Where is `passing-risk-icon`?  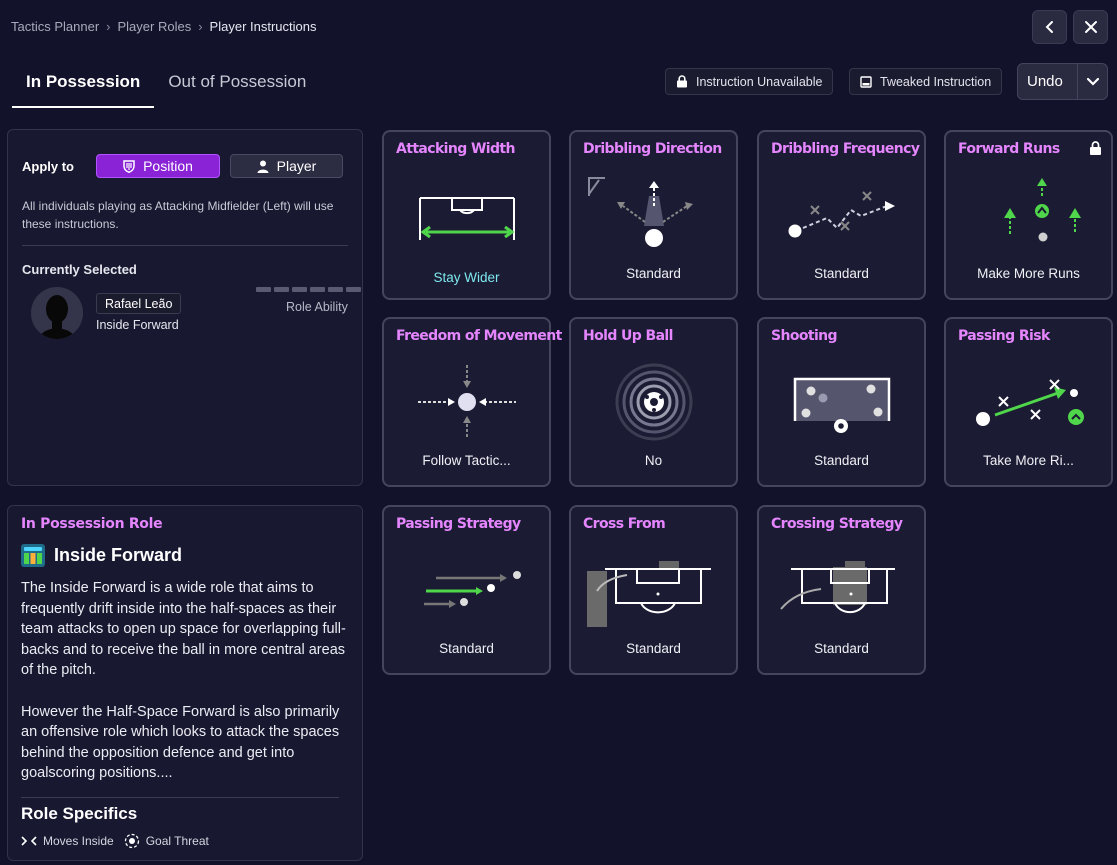
passing-risk-icon is located at coordinates (1030, 402).